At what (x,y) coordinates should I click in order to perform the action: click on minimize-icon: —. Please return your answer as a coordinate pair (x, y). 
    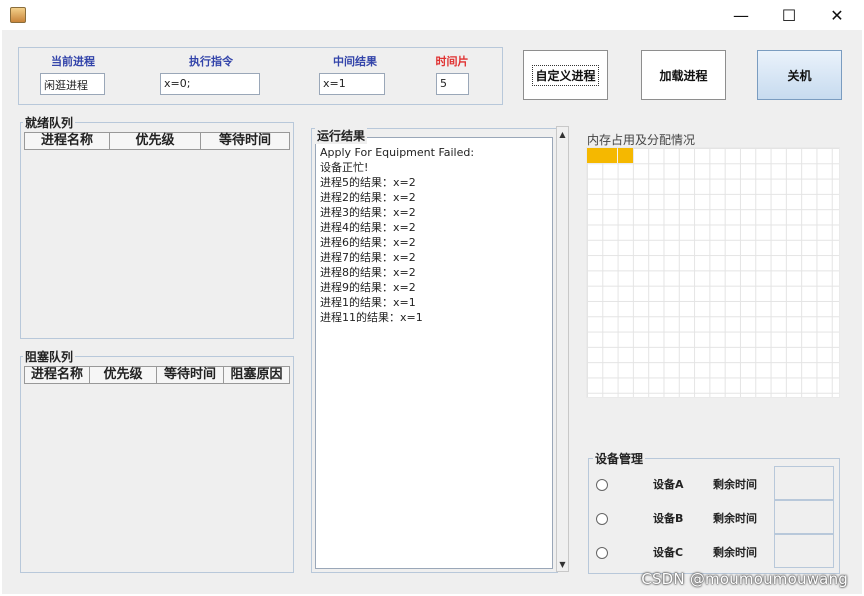
    Looking at the image, I should click on (741, 15).